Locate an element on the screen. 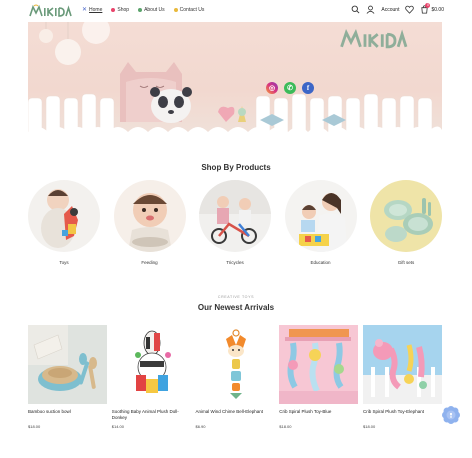 This screenshot has height=458, width=472. product-card: Animal Wind Chime Bell-Elephant $6.90 is located at coordinates (235, 377).